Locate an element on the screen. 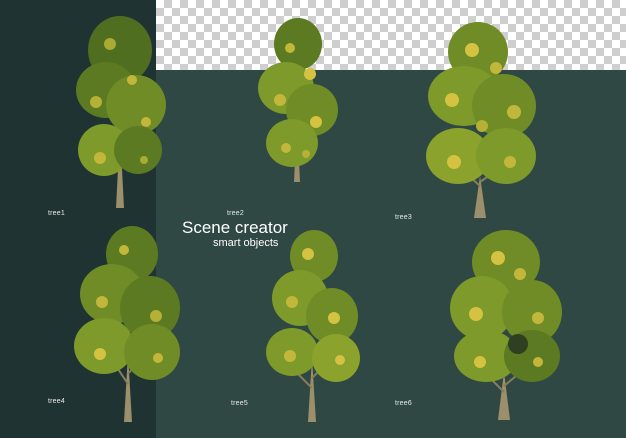 The image size is (626, 438). tree-5-label: tree5 is located at coordinates (239, 403).